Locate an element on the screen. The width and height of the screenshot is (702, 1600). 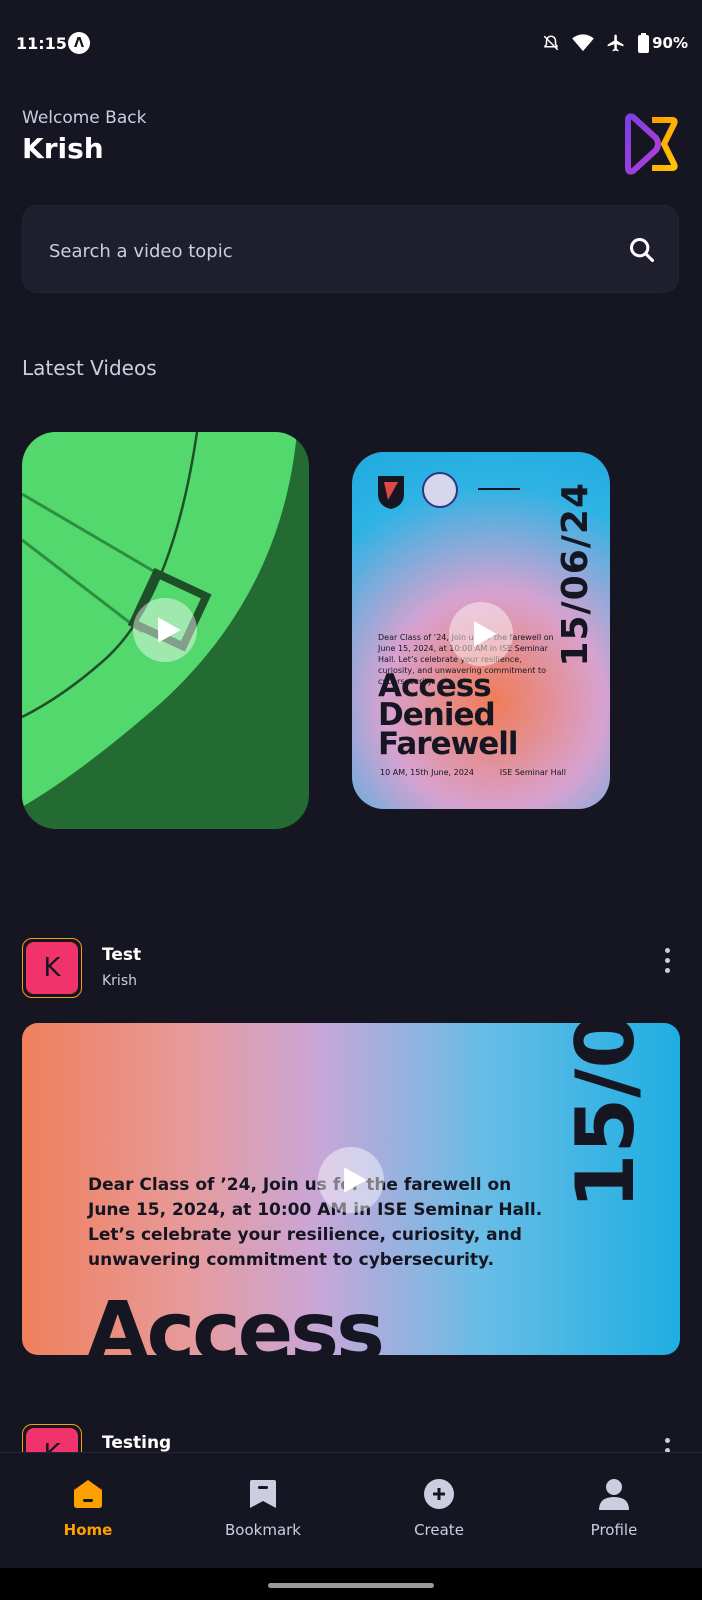
status-icons: 90% is located at coordinates (615, 43).